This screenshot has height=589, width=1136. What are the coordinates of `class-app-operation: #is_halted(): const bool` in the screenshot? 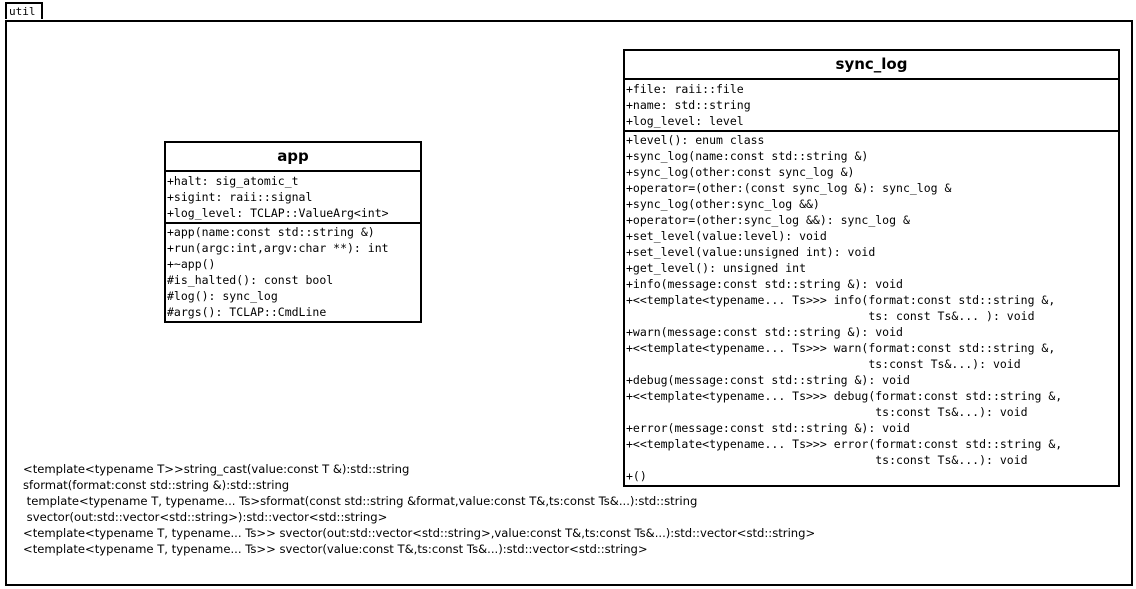 It's located at (250, 280).